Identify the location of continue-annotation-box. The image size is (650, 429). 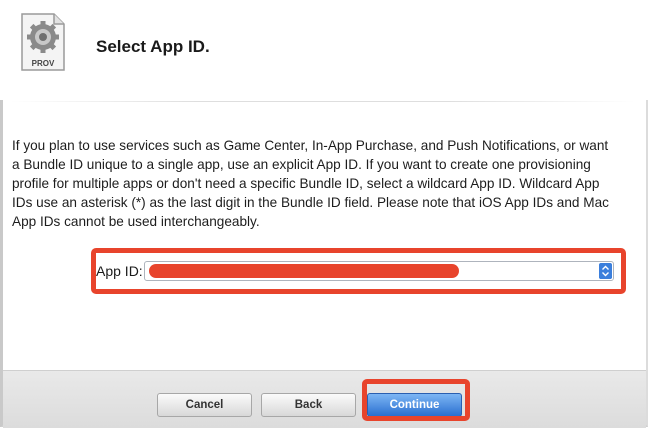
(416, 400).